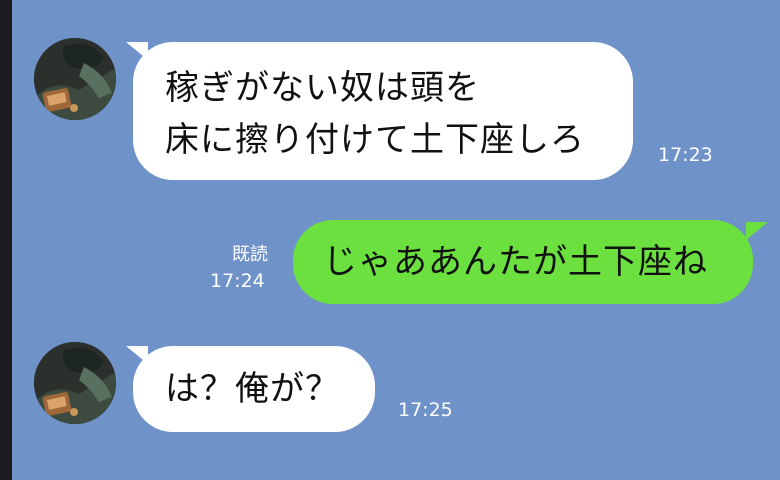 The image size is (780, 480). What do you see at coordinates (425, 410) in the screenshot?
I see `message-timestamp: 17:25` at bounding box center [425, 410].